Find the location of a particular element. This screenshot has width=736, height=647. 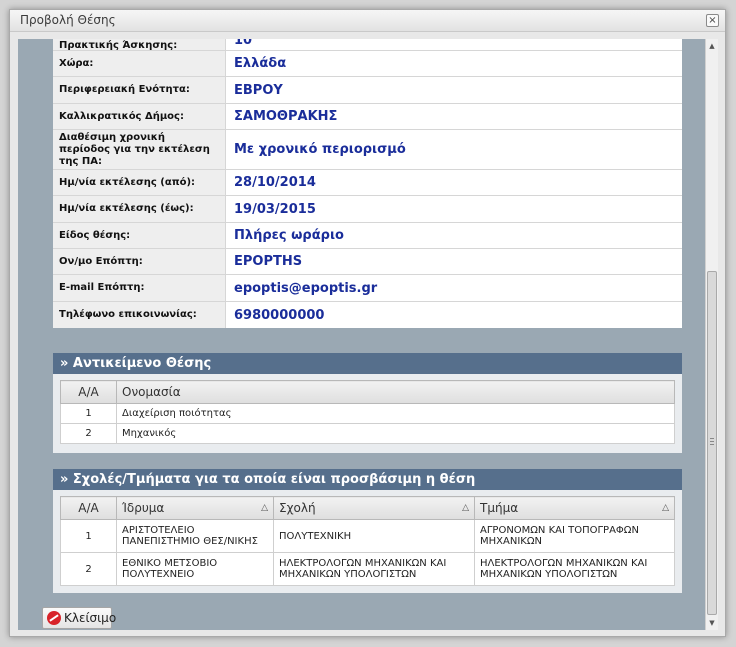

cell-name: Διαχείριση ποιότητας is located at coordinates (395, 413).